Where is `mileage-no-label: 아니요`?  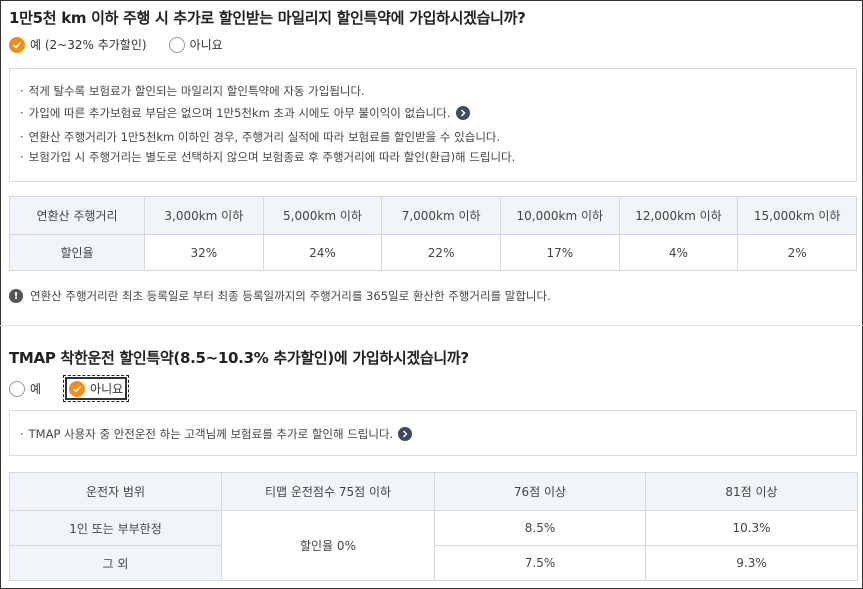 mileage-no-label: 아니요 is located at coordinates (206, 45).